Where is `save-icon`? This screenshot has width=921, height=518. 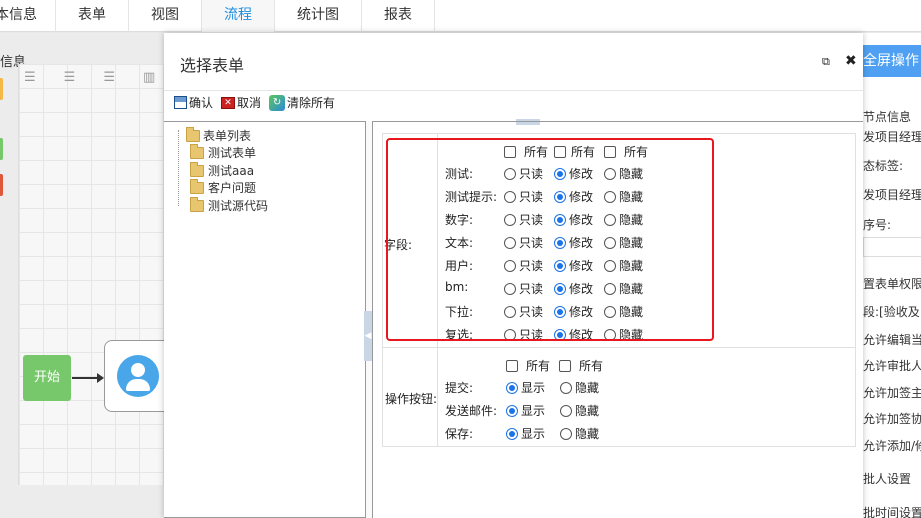 save-icon is located at coordinates (180, 102).